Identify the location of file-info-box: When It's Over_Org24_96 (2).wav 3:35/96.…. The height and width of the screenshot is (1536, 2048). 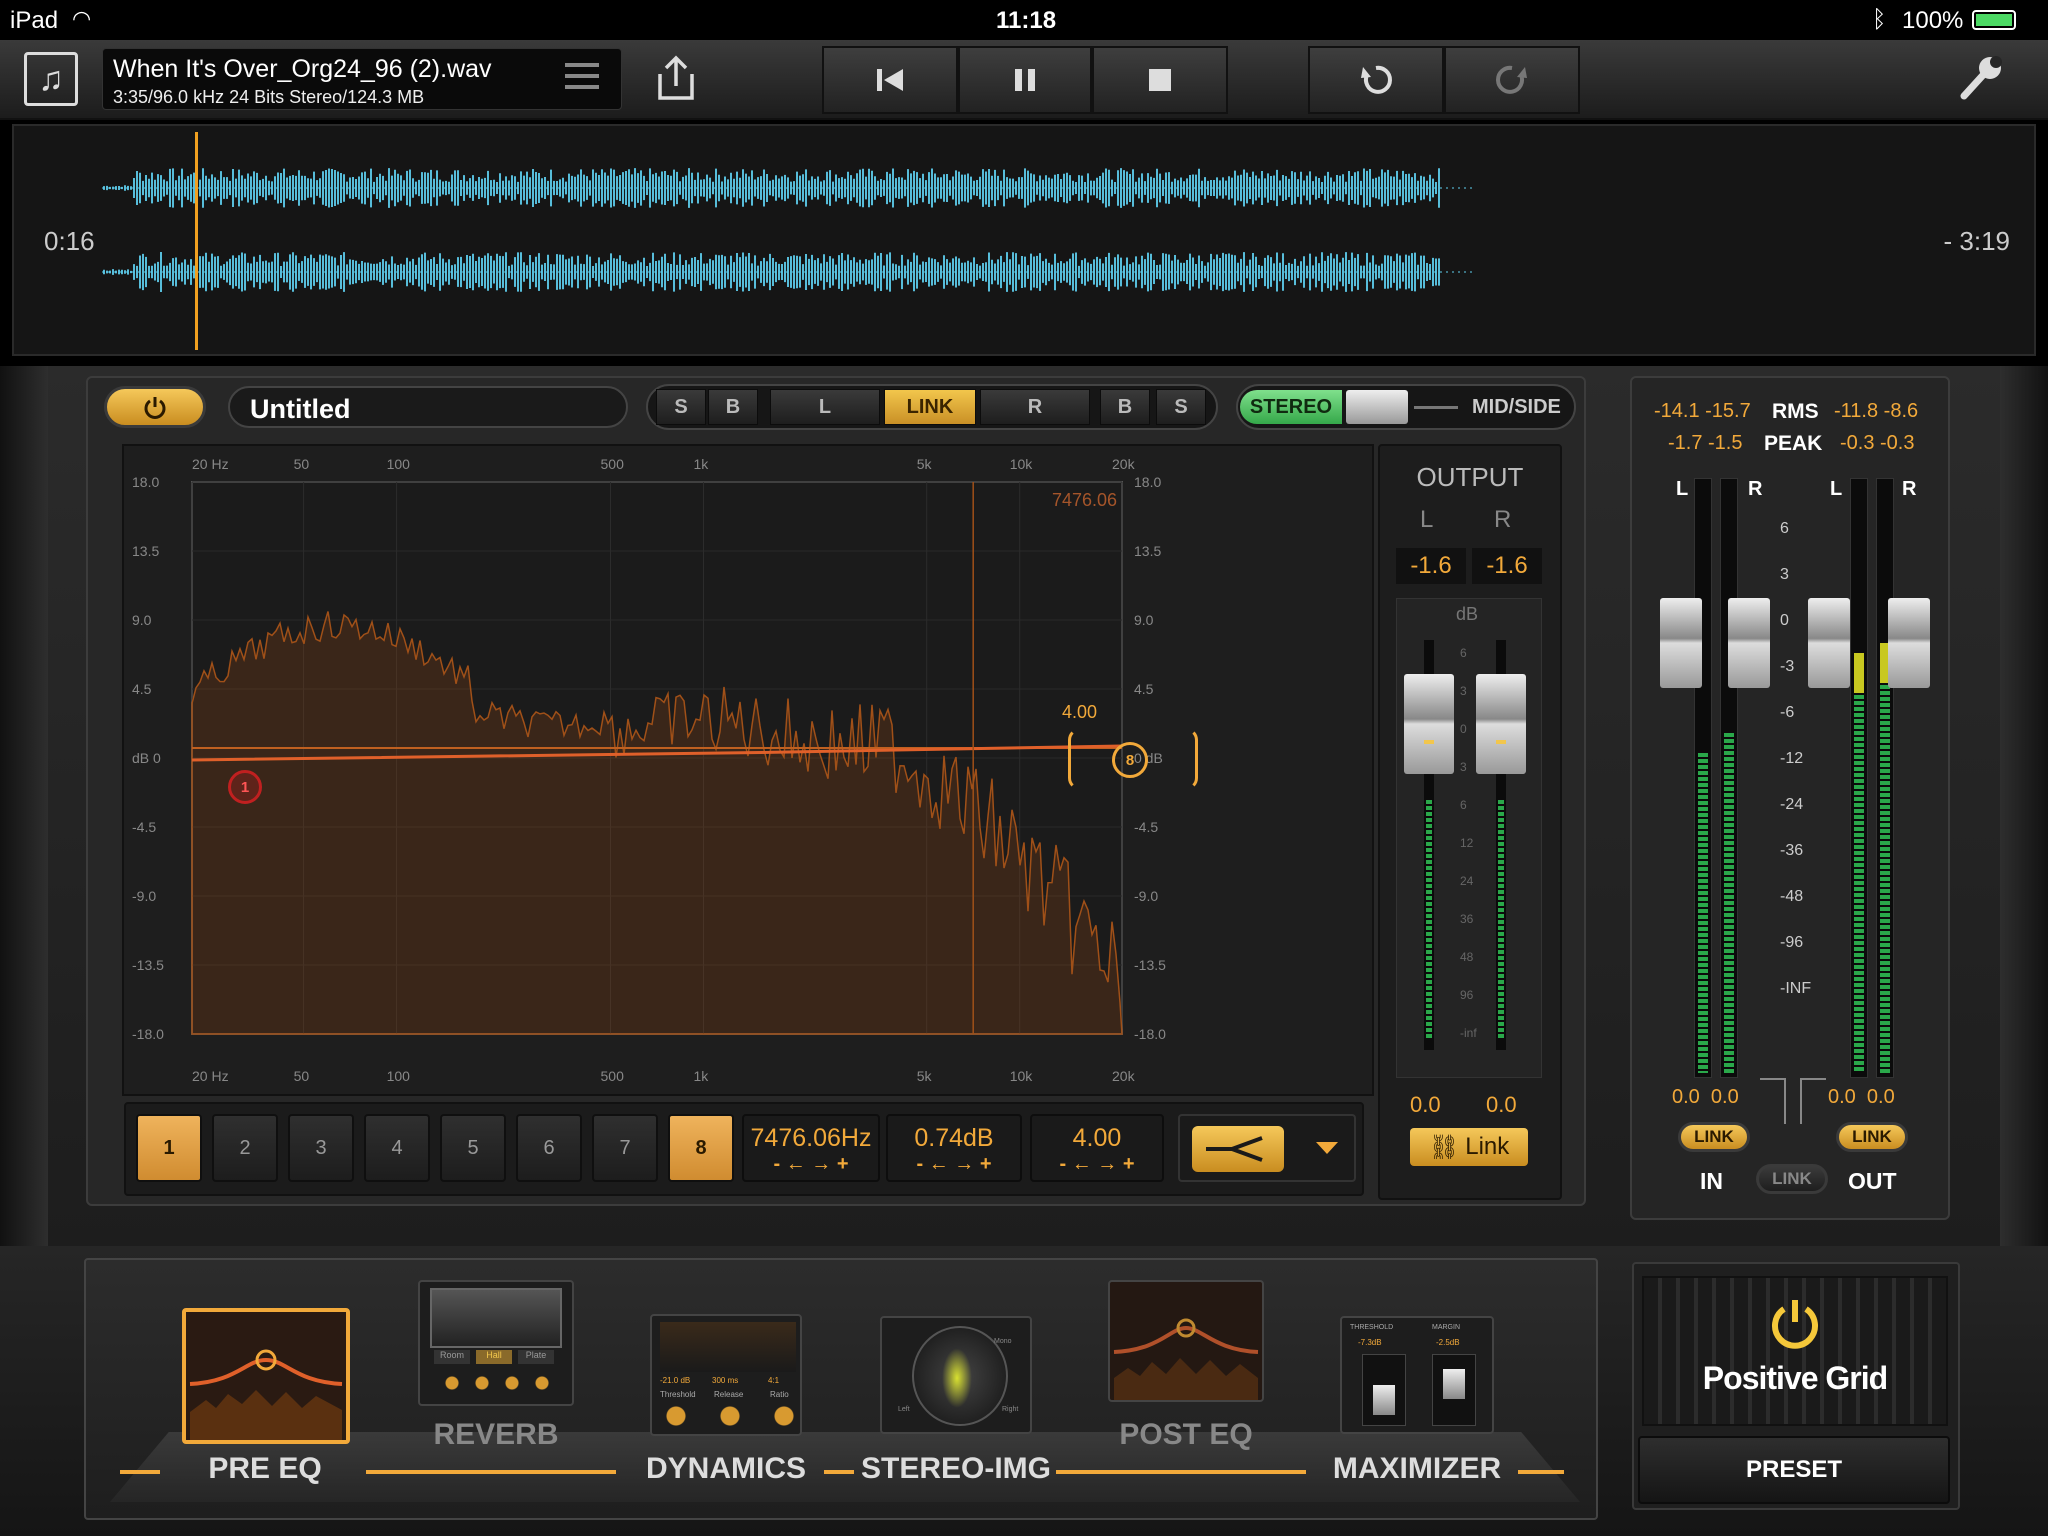
(362, 79).